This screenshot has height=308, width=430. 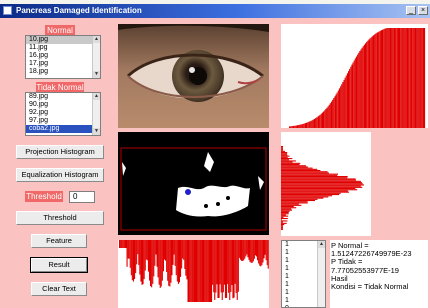 What do you see at coordinates (63, 40) in the screenshot?
I see `normal-list-item: 10.jpg` at bounding box center [63, 40].